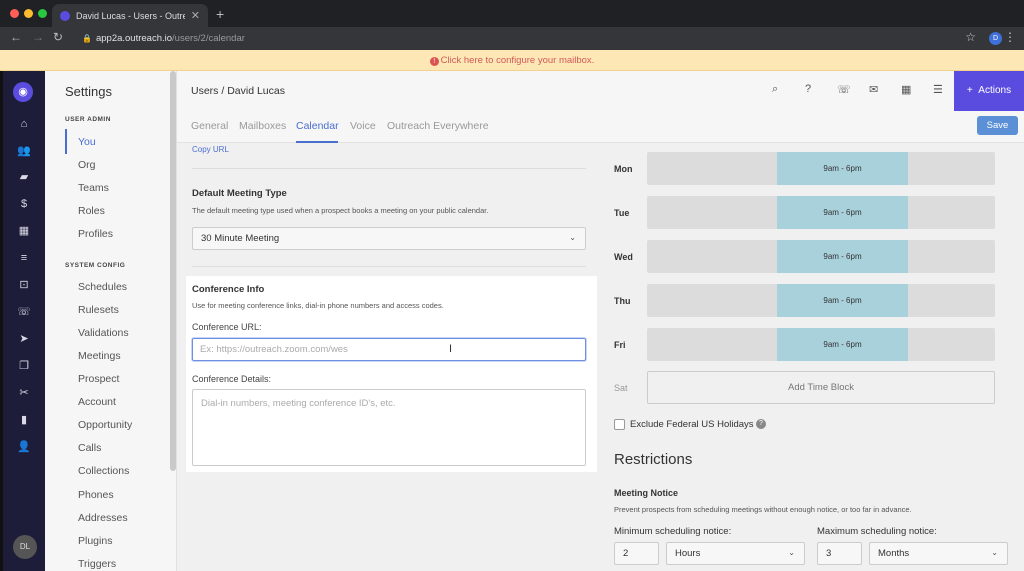  Describe the element at coordinates (24, 312) in the screenshot. I see `phone-icon: ☏` at that location.